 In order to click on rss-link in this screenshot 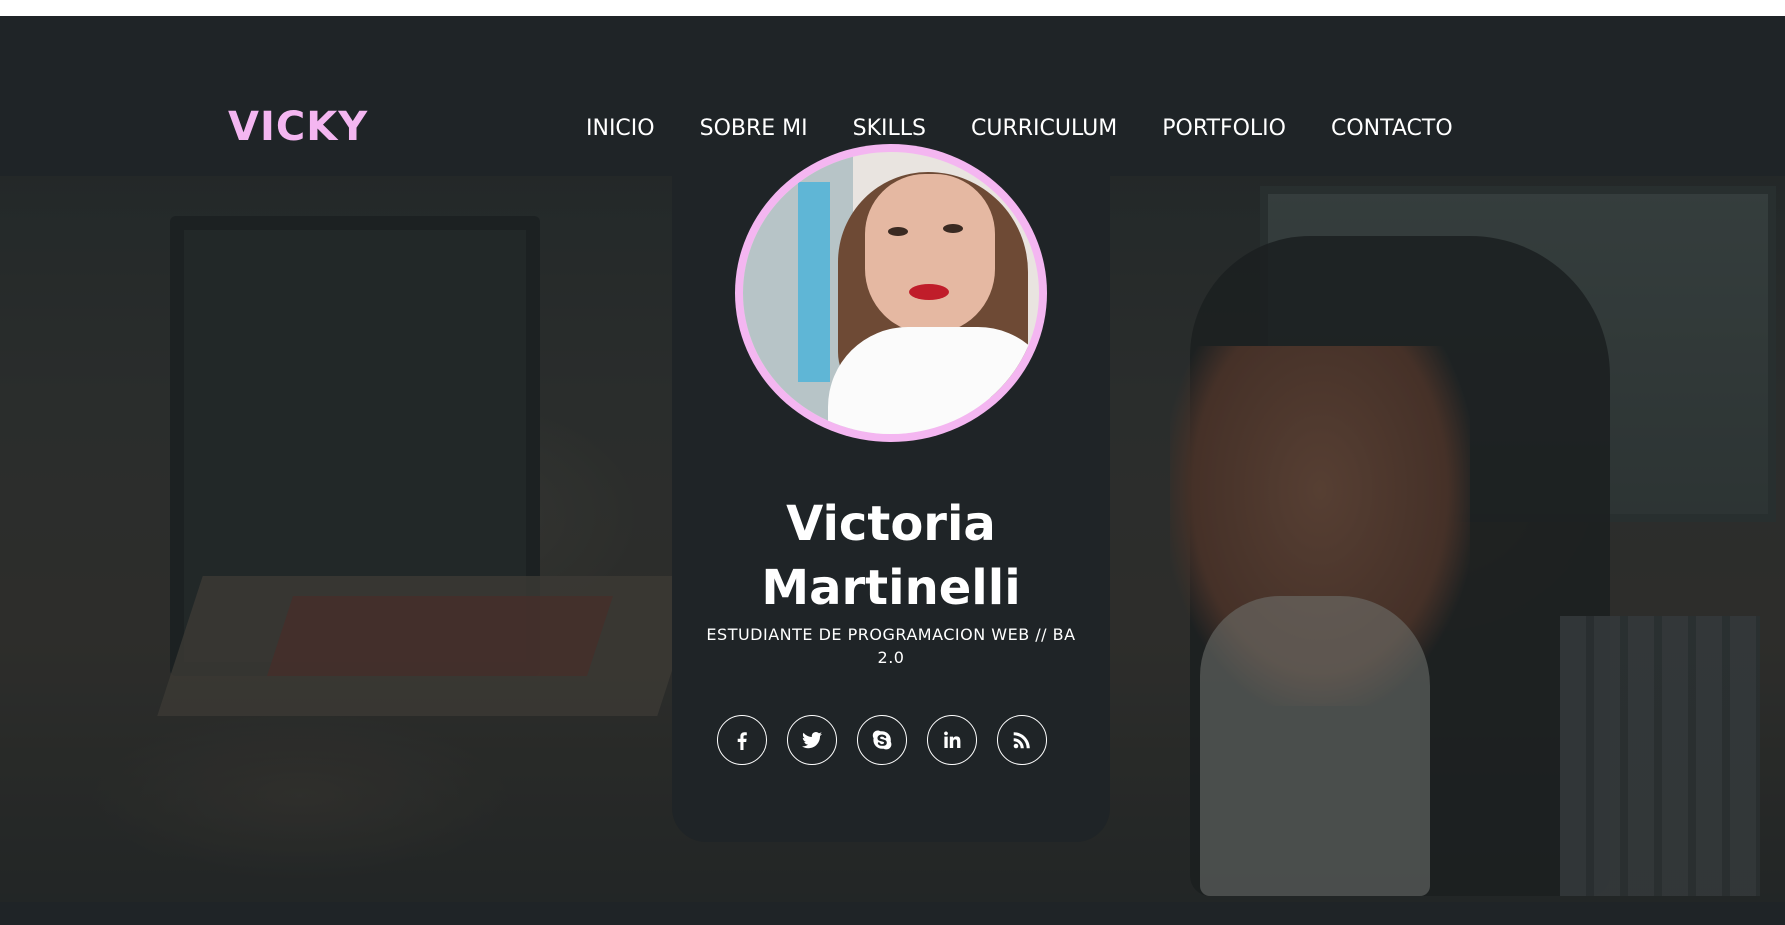, I will do `click(1022, 740)`.